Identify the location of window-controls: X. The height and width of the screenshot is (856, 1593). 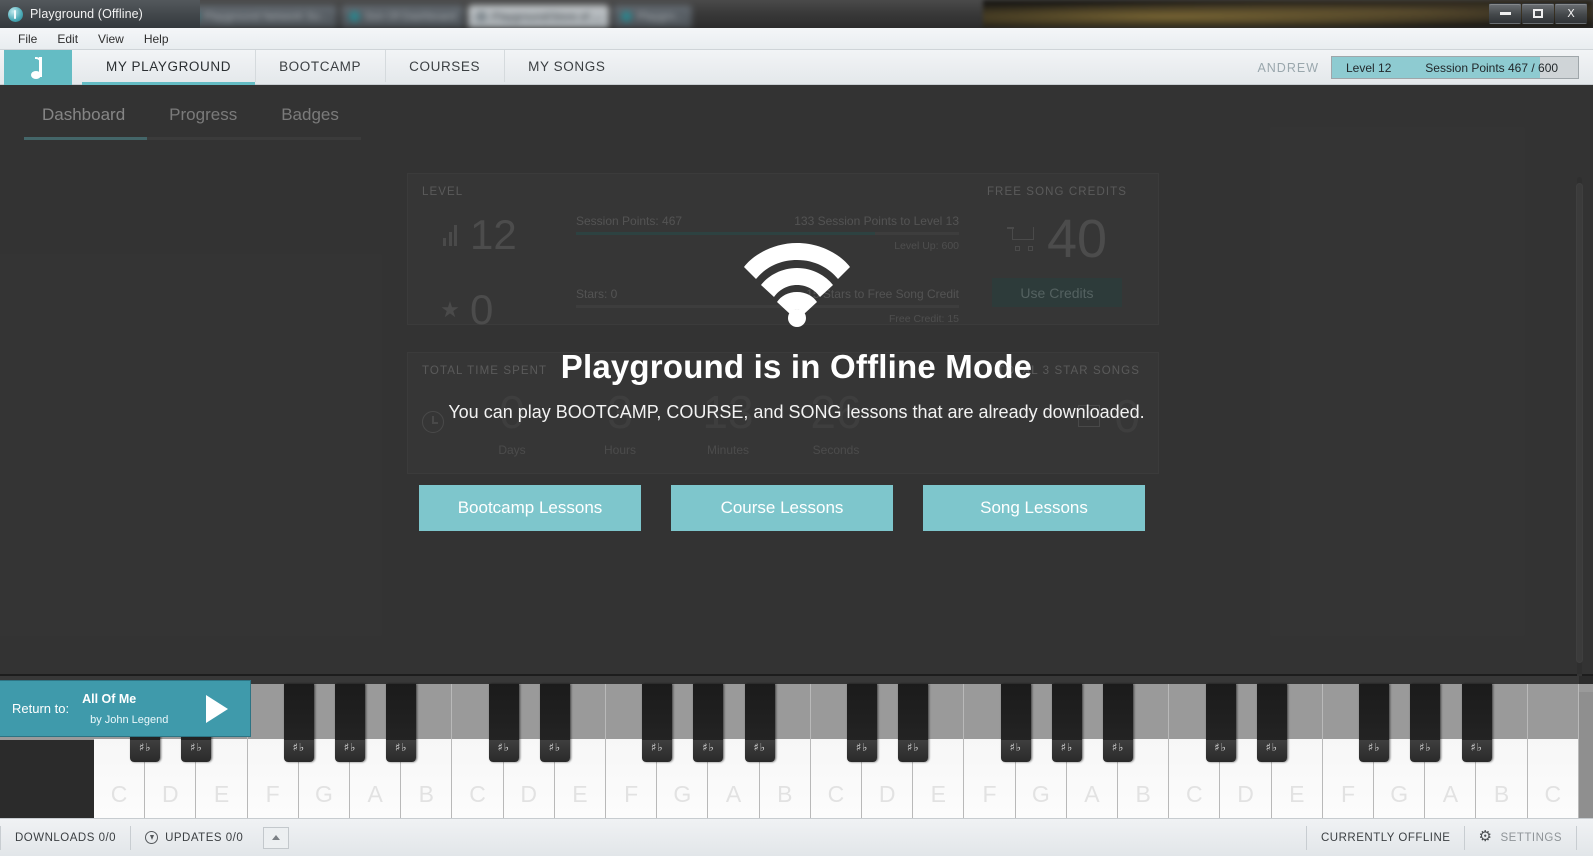
(1538, 13).